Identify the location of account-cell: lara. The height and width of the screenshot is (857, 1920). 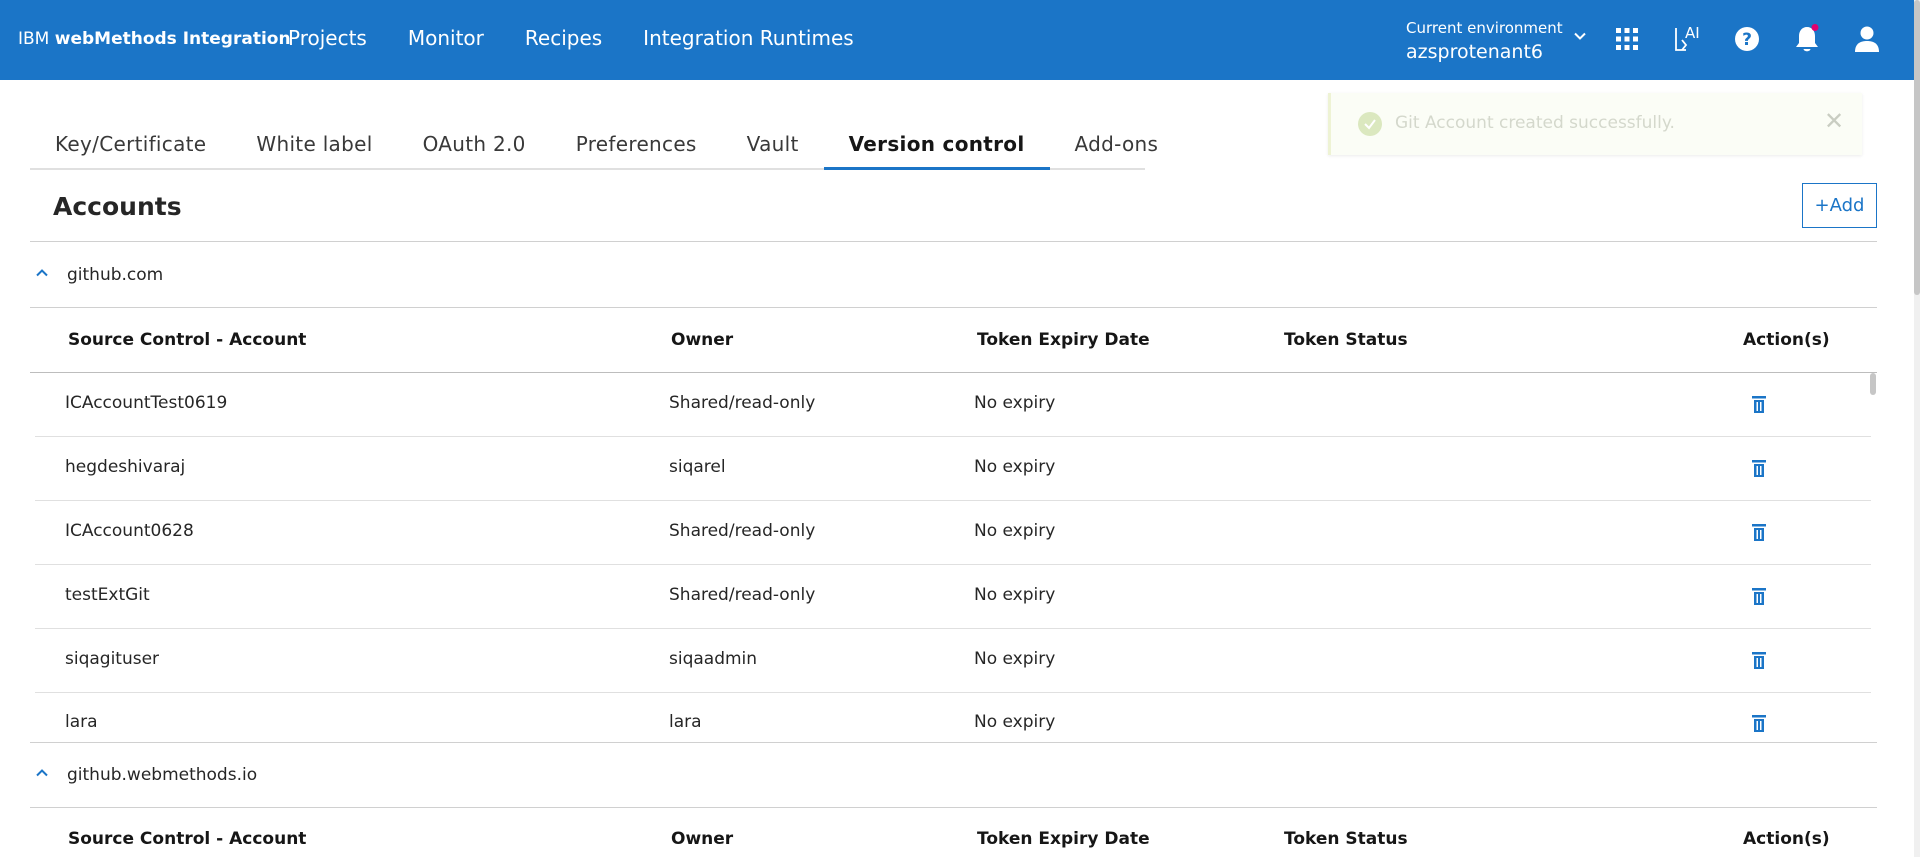
(81, 722).